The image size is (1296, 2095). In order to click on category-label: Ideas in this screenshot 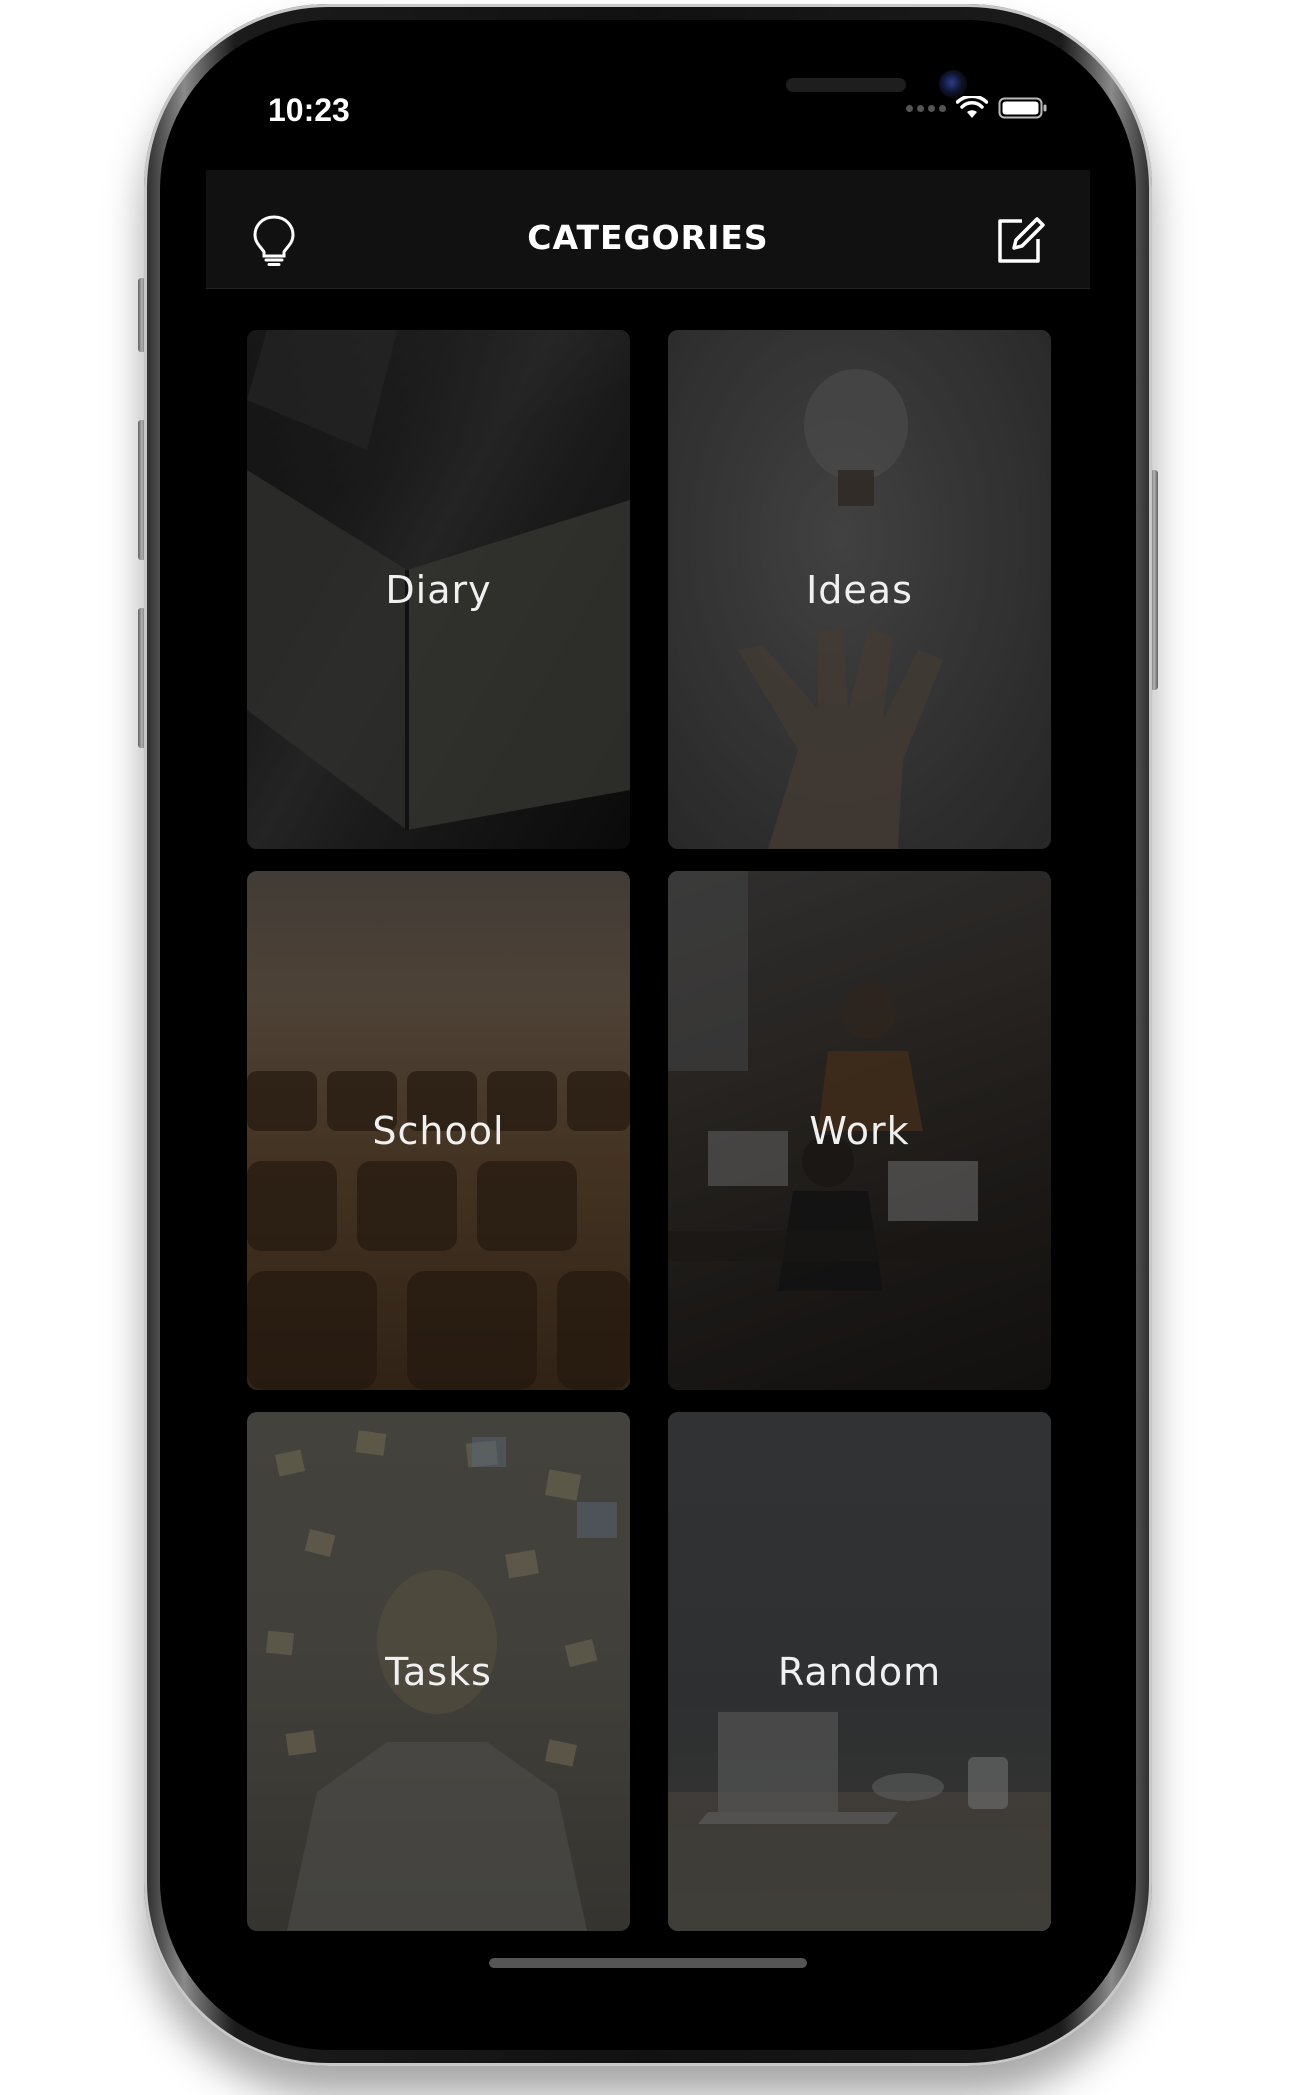, I will do `click(859, 589)`.